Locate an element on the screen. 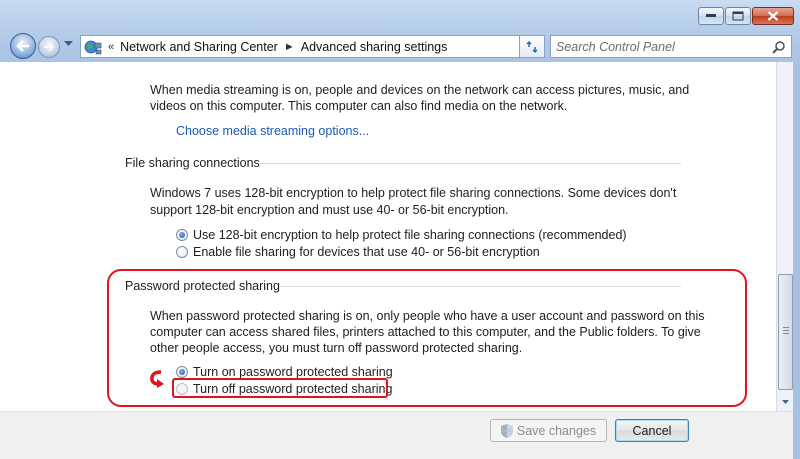  caption-buttons is located at coordinates (745, 16).